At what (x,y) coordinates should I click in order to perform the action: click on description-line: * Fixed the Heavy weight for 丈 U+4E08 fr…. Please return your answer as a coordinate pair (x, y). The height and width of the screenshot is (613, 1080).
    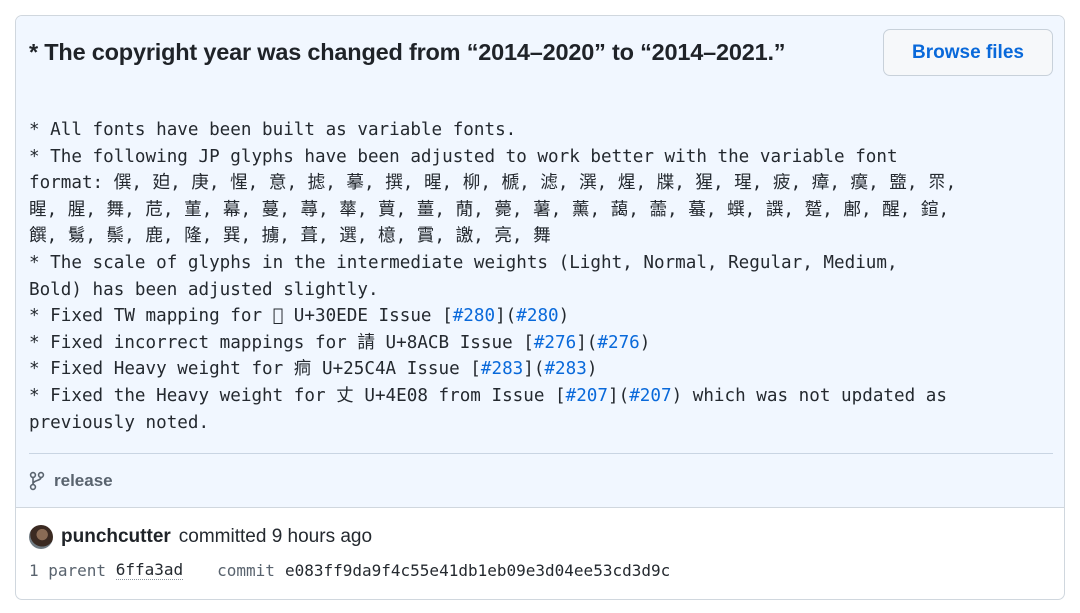
    Looking at the image, I should click on (544, 396).